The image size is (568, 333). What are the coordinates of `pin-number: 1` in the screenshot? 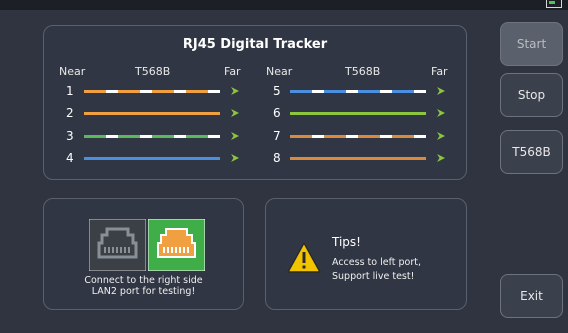 It's located at (70, 91).